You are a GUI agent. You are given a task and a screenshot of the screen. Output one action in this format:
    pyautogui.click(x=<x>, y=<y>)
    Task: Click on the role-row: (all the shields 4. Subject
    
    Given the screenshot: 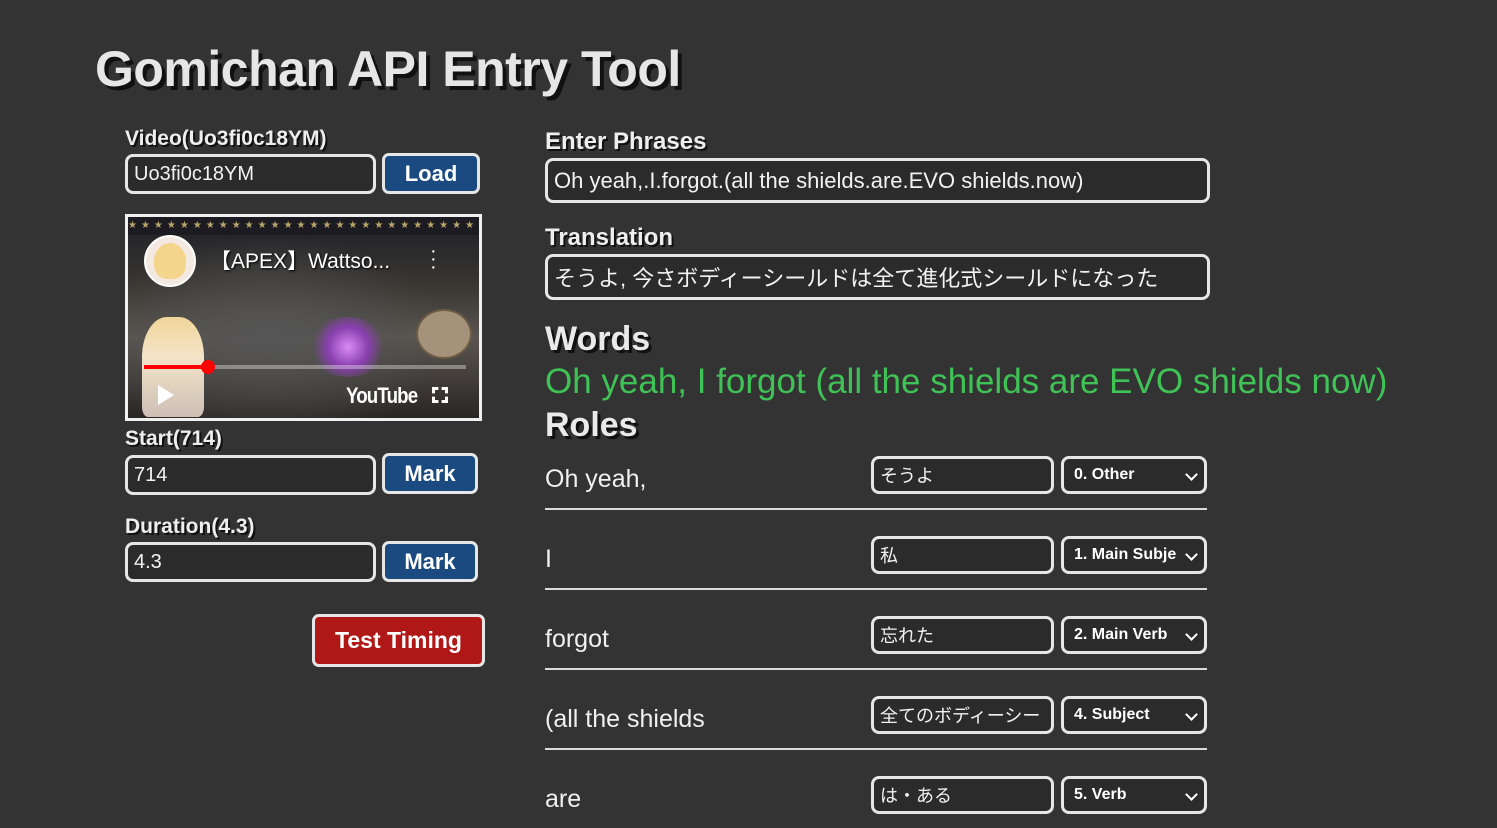 What is the action you would take?
    pyautogui.click(x=876, y=719)
    